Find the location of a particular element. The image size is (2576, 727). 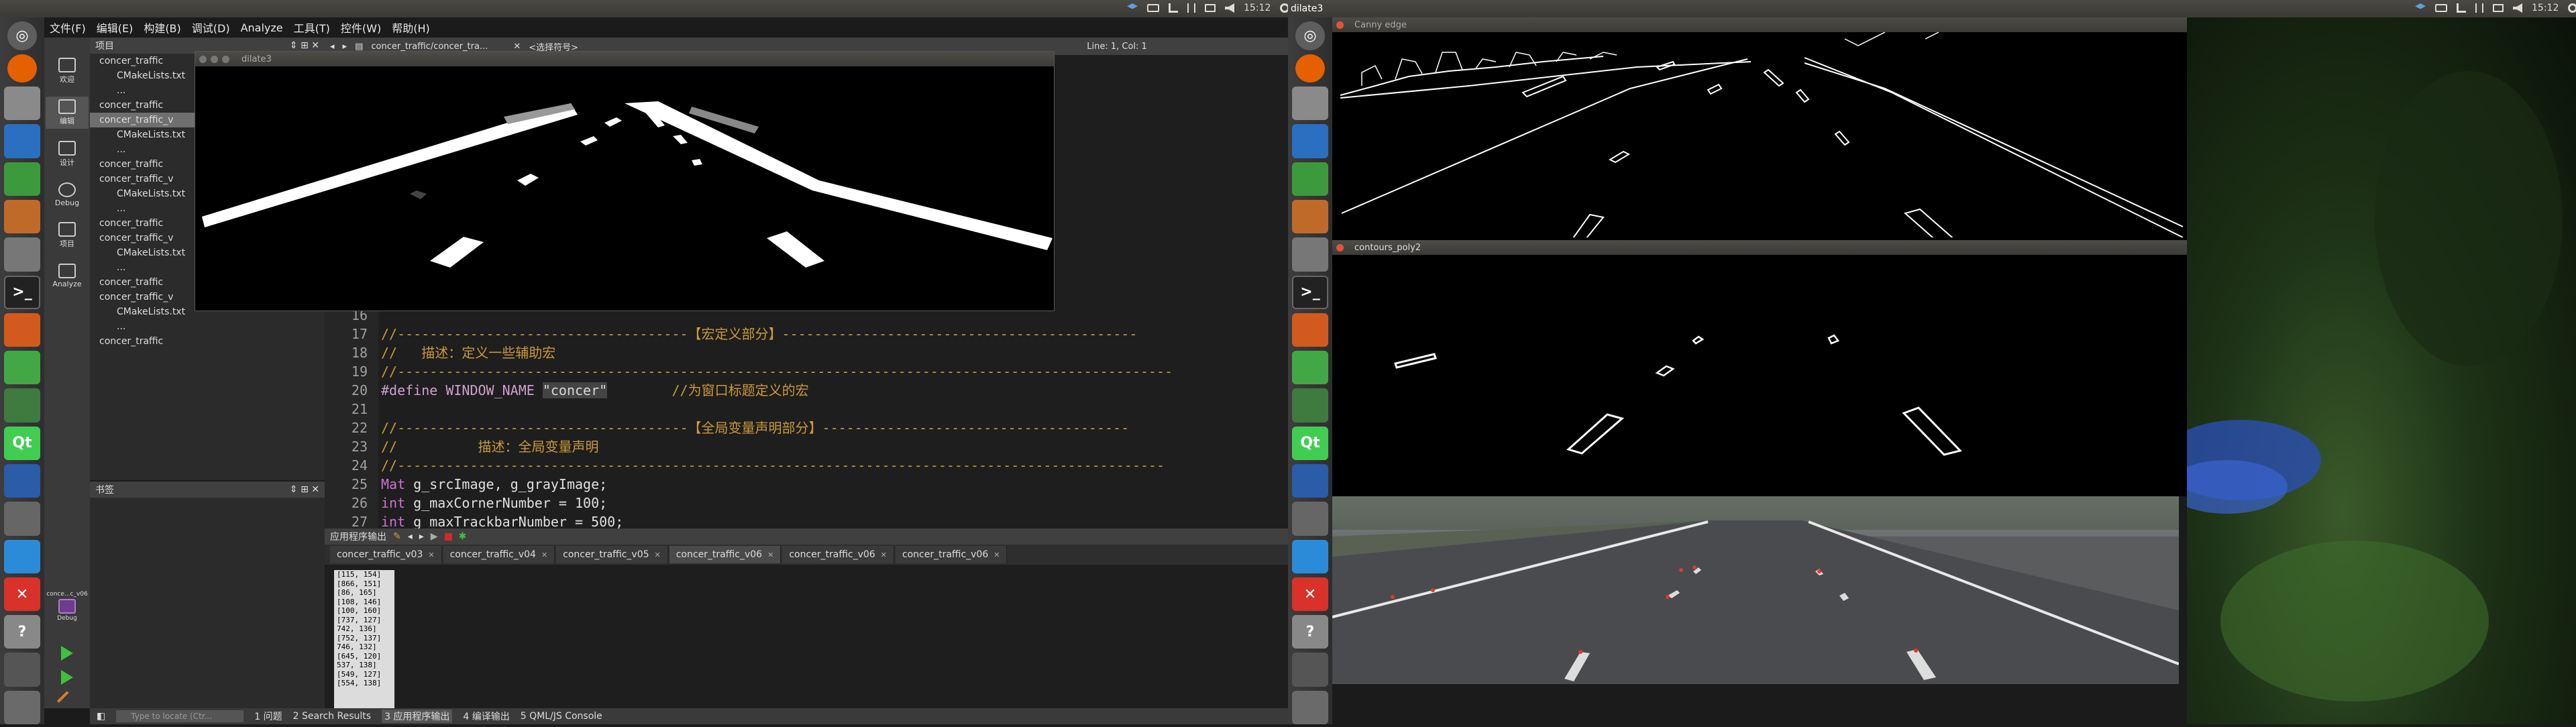

menu-debug: 调试(D) is located at coordinates (211, 27).